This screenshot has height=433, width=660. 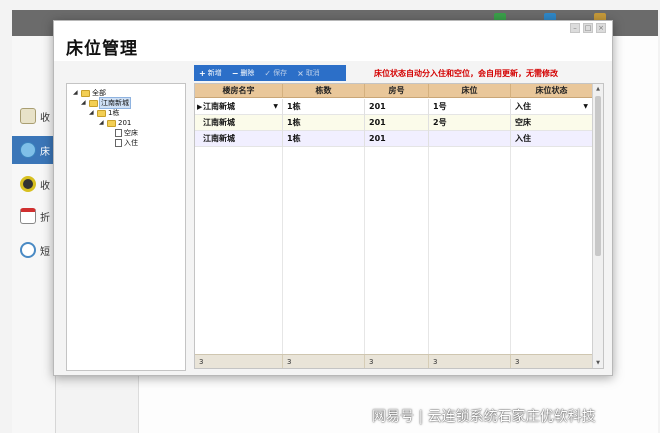 What do you see at coordinates (484, 417) in the screenshot?
I see `watermark: 网易号 | 云连锁系统石家庄优软科技` at bounding box center [484, 417].